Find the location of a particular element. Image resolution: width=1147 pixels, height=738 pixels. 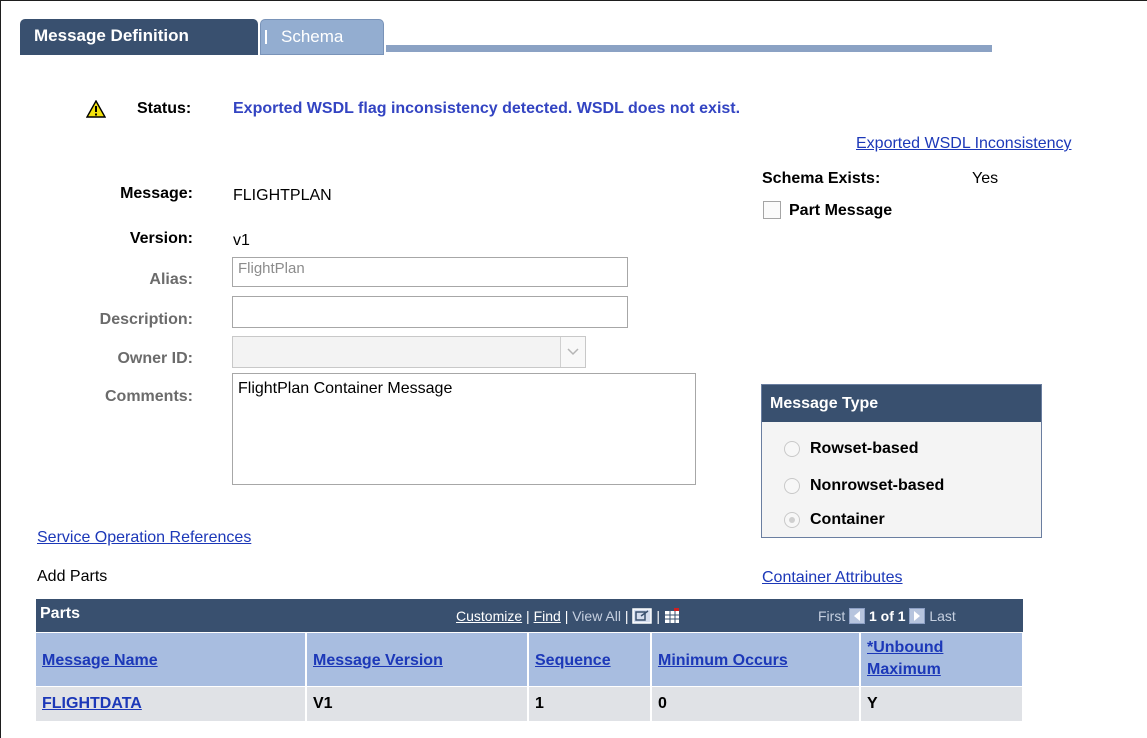

find-link: Find is located at coordinates (547, 616).